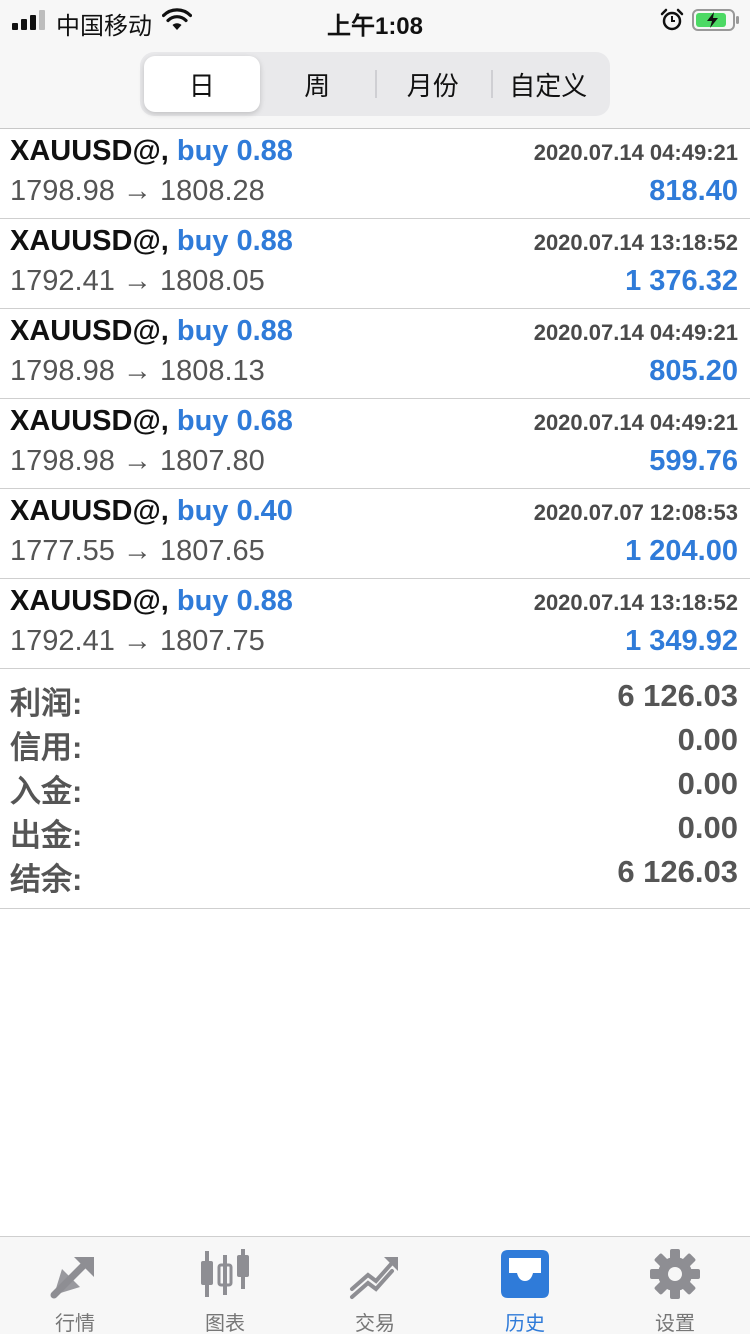 The height and width of the screenshot is (1334, 750). What do you see at coordinates (677, 695) in the screenshot?
I see `profit-value: 6 126.03` at bounding box center [677, 695].